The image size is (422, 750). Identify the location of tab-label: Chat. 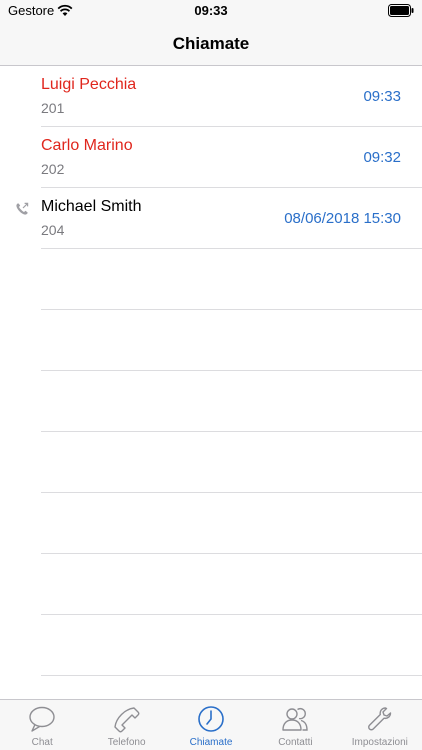
(42, 742).